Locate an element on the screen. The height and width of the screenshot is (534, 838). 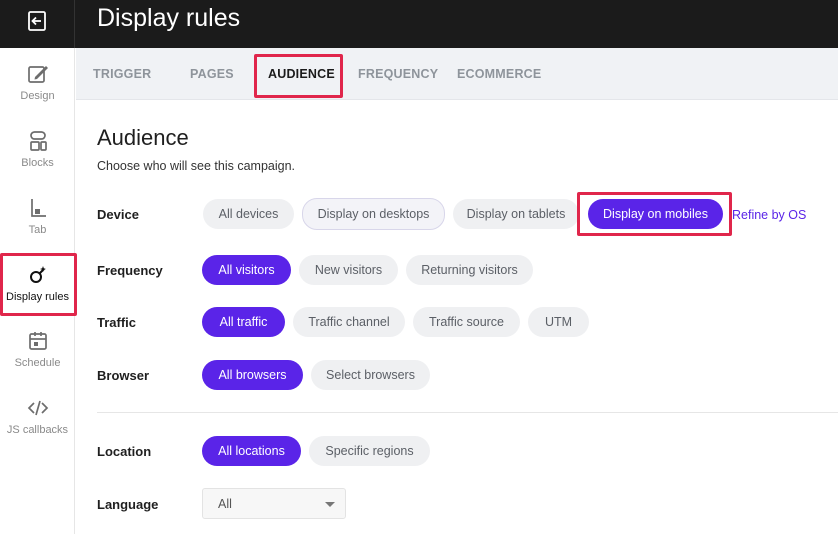
sidebar-item-design: Design is located at coordinates (37, 90).